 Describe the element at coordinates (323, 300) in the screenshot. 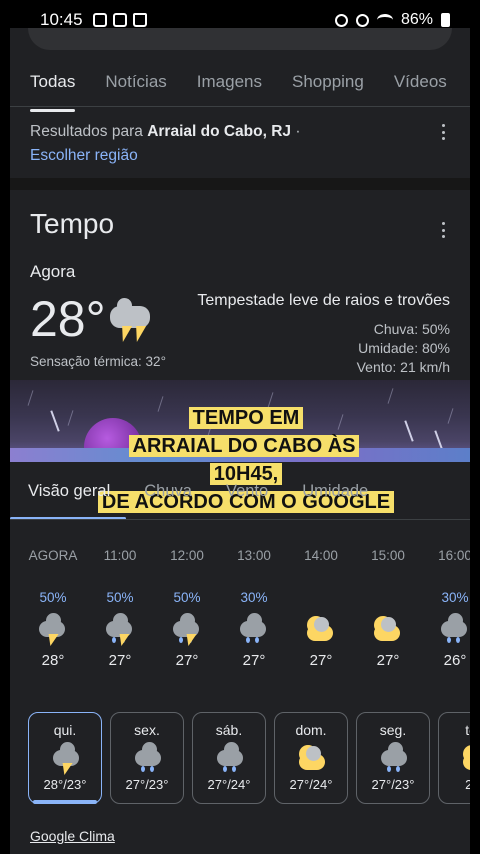

I see `weather-condition: Tempestade leve de raios e trovões` at that location.